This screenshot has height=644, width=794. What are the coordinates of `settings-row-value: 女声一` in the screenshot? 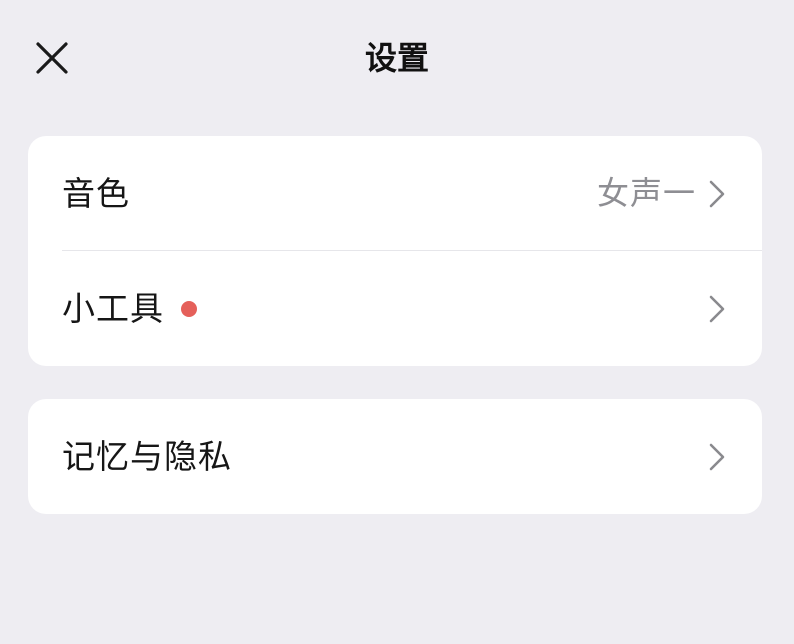 It's located at (646, 193).